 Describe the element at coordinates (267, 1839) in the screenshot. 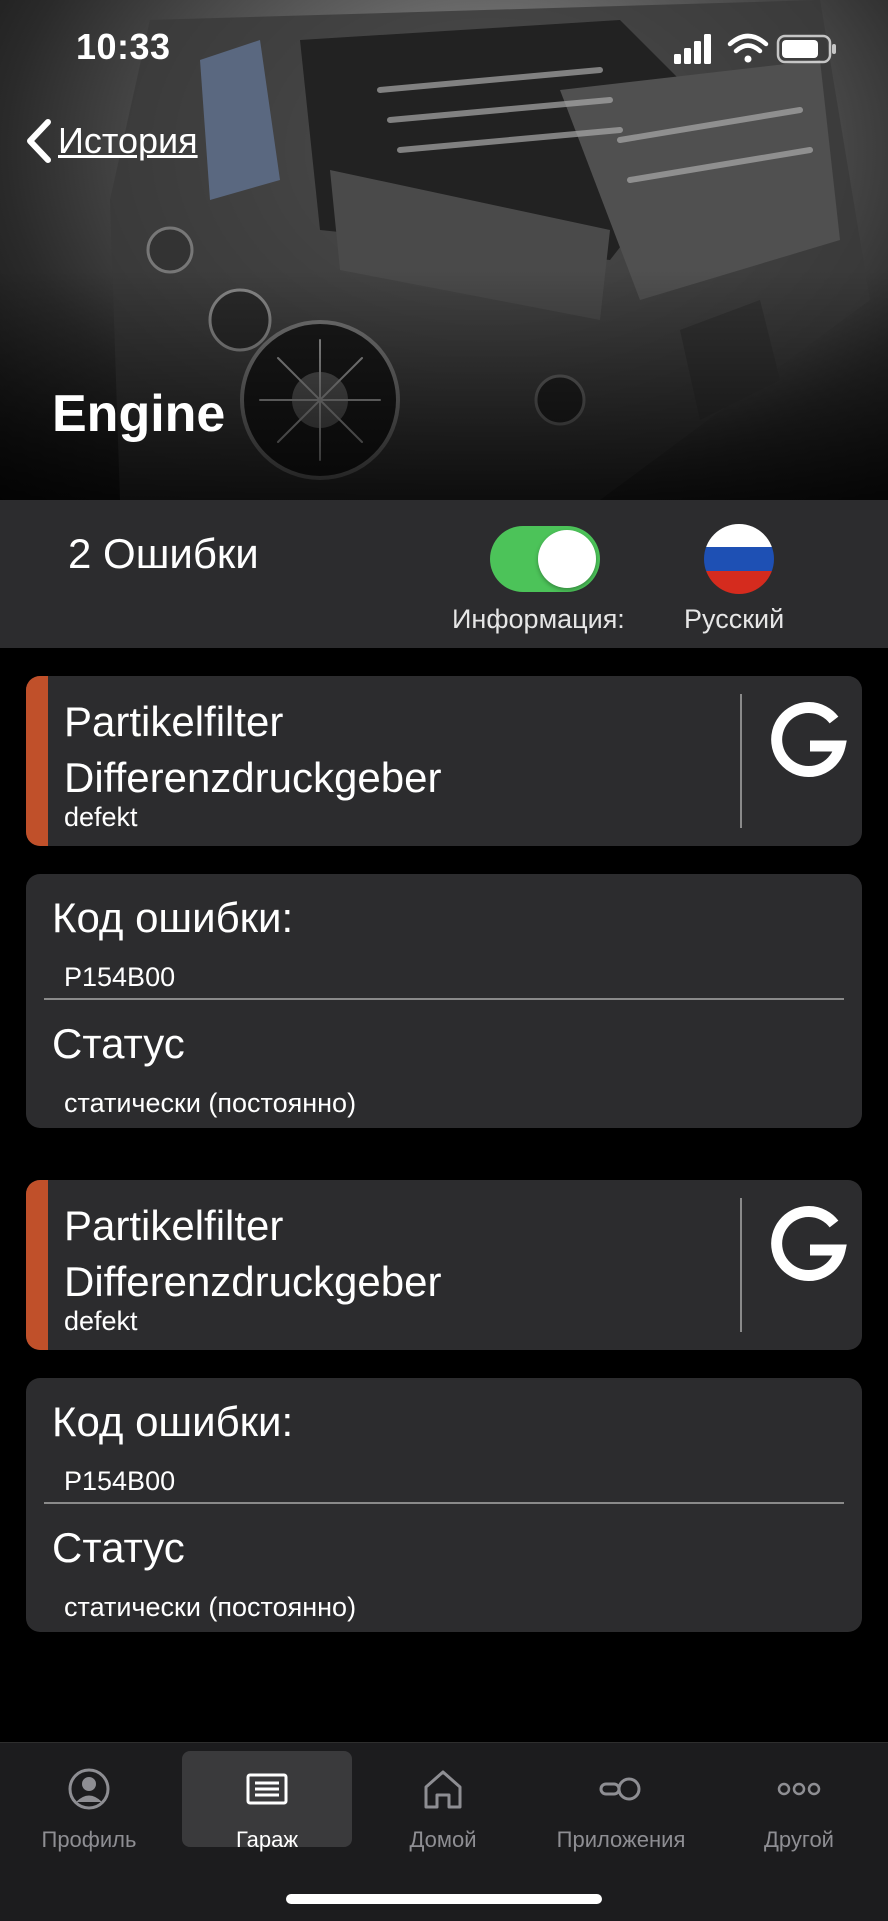

I see `tab-label: Гараж` at that location.